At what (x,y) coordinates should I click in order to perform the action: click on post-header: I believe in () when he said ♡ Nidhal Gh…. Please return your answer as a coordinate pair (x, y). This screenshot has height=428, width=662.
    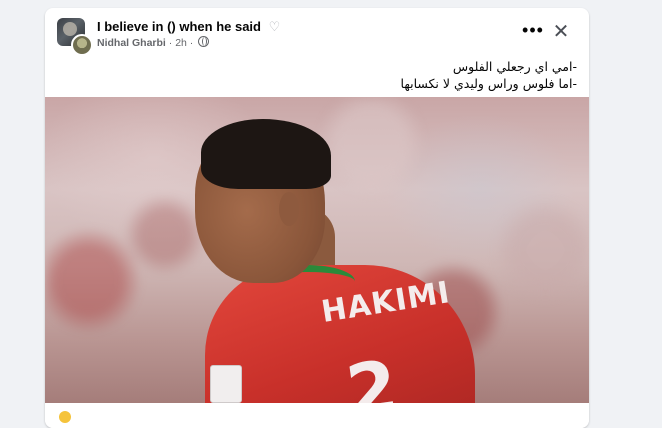
    Looking at the image, I should click on (317, 32).